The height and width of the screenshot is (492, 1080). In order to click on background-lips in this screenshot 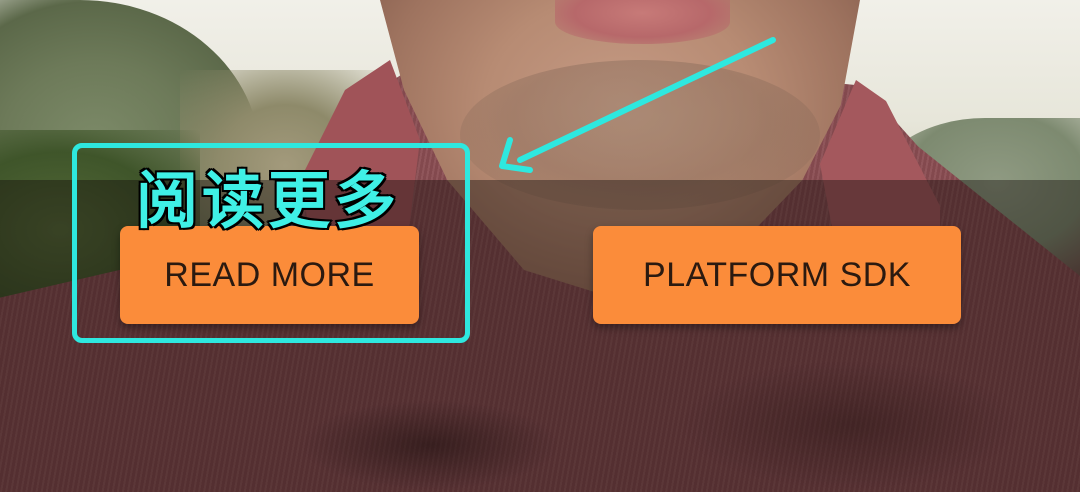, I will do `click(642, 22)`.